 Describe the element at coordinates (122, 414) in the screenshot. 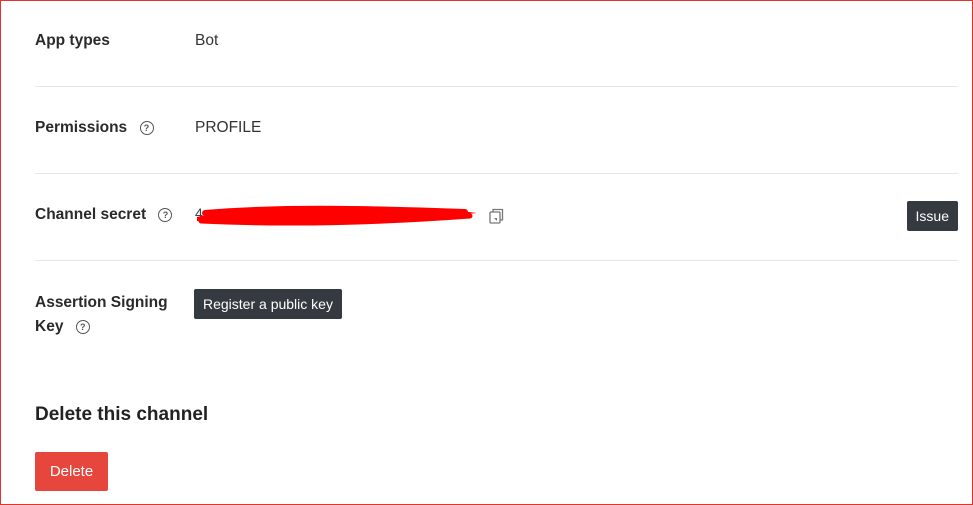

I see `delete-section-title: Delete this channel` at that location.